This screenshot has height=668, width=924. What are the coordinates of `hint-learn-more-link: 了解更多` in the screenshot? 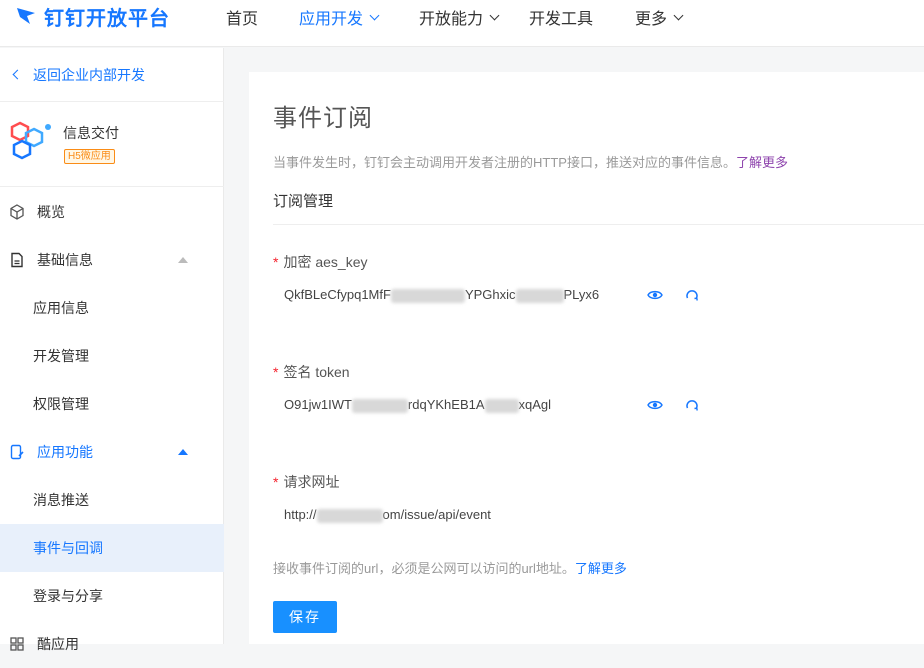 It's located at (601, 568).